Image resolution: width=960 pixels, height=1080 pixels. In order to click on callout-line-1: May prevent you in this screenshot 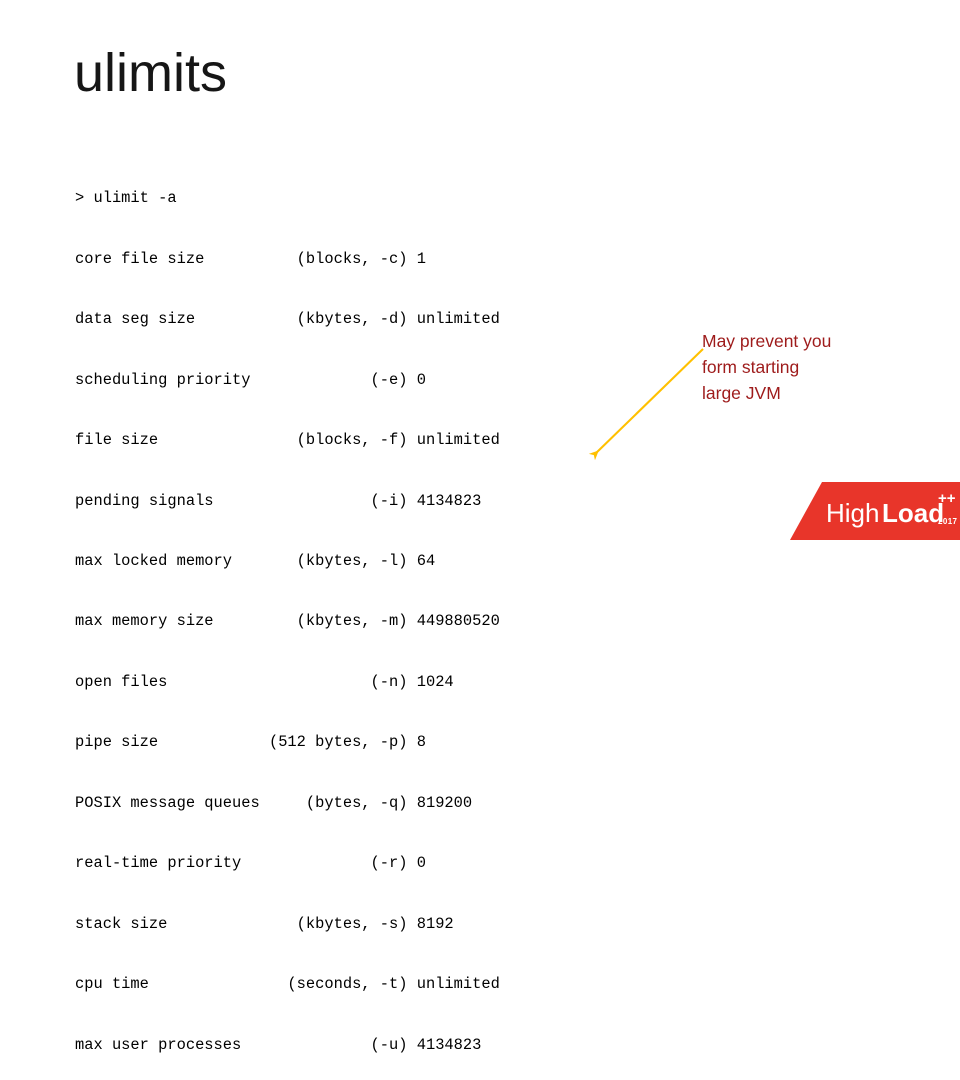, I will do `click(767, 341)`.